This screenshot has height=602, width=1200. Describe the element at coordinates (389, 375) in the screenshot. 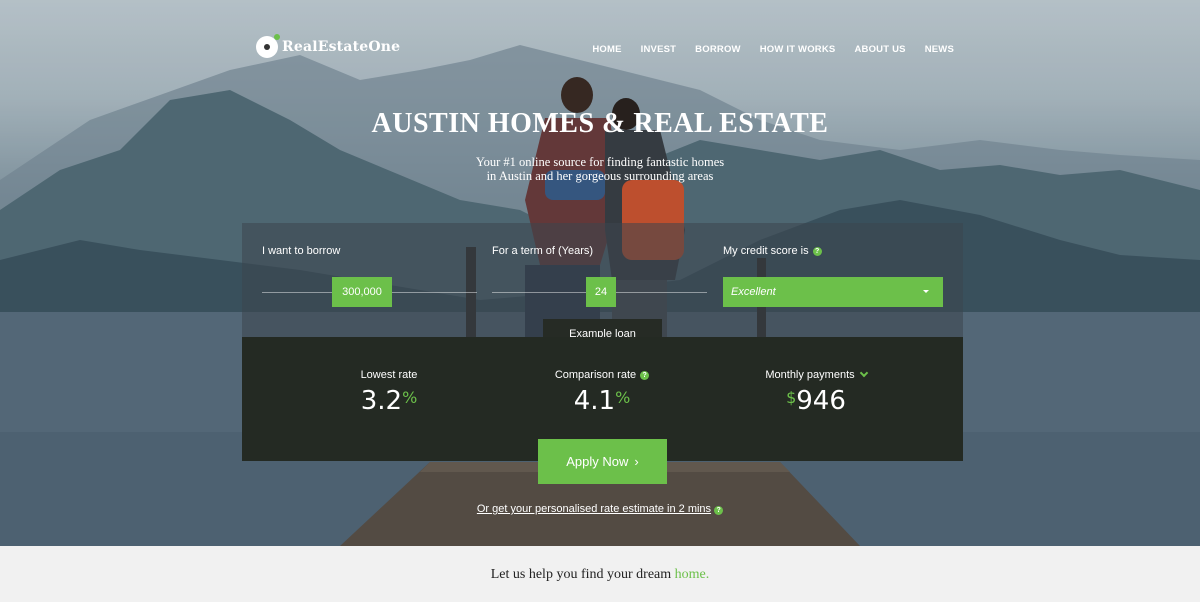

I see `lowest-rate-label: Lowest rate` at that location.